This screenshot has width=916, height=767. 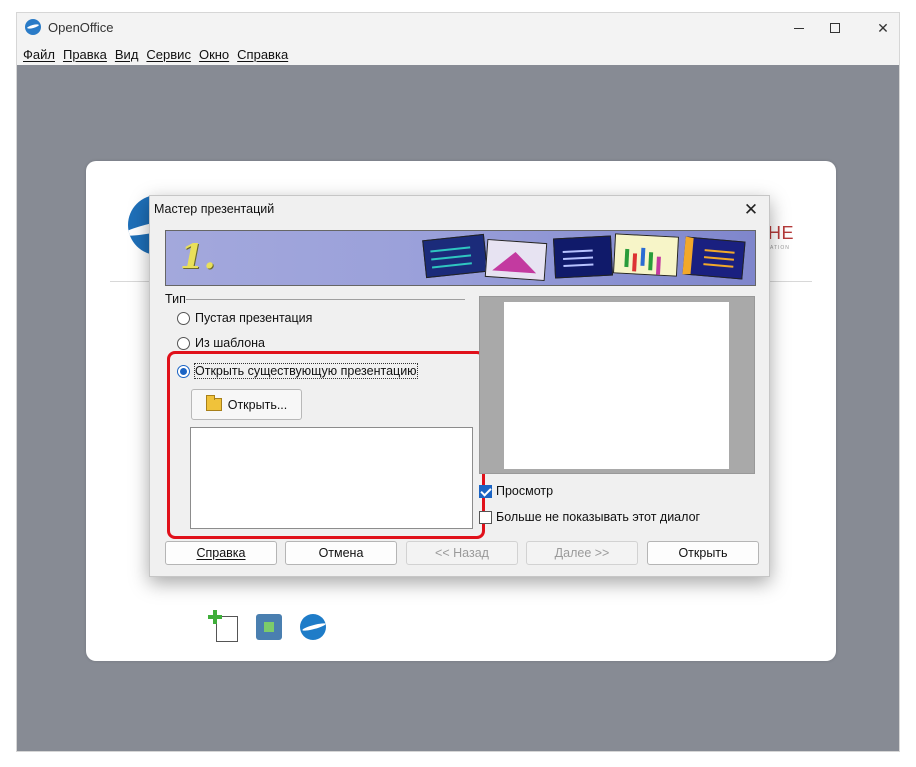 What do you see at coordinates (198, 257) in the screenshot?
I see `step-number: 1.` at bounding box center [198, 257].